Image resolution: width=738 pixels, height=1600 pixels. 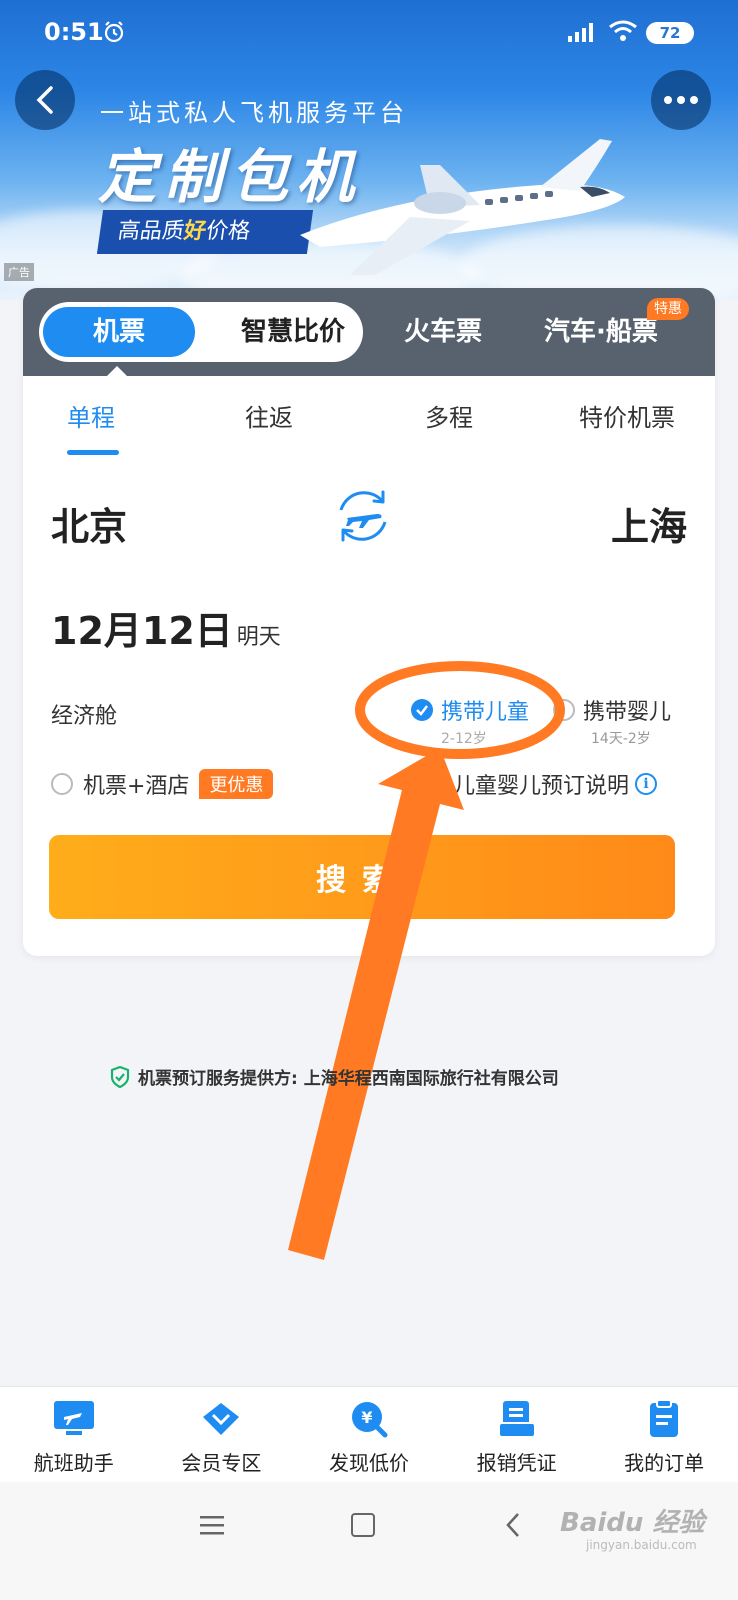 What do you see at coordinates (254, 113) in the screenshot?
I see `banner-subtitle: 一站式私人飞机服务平台` at bounding box center [254, 113].